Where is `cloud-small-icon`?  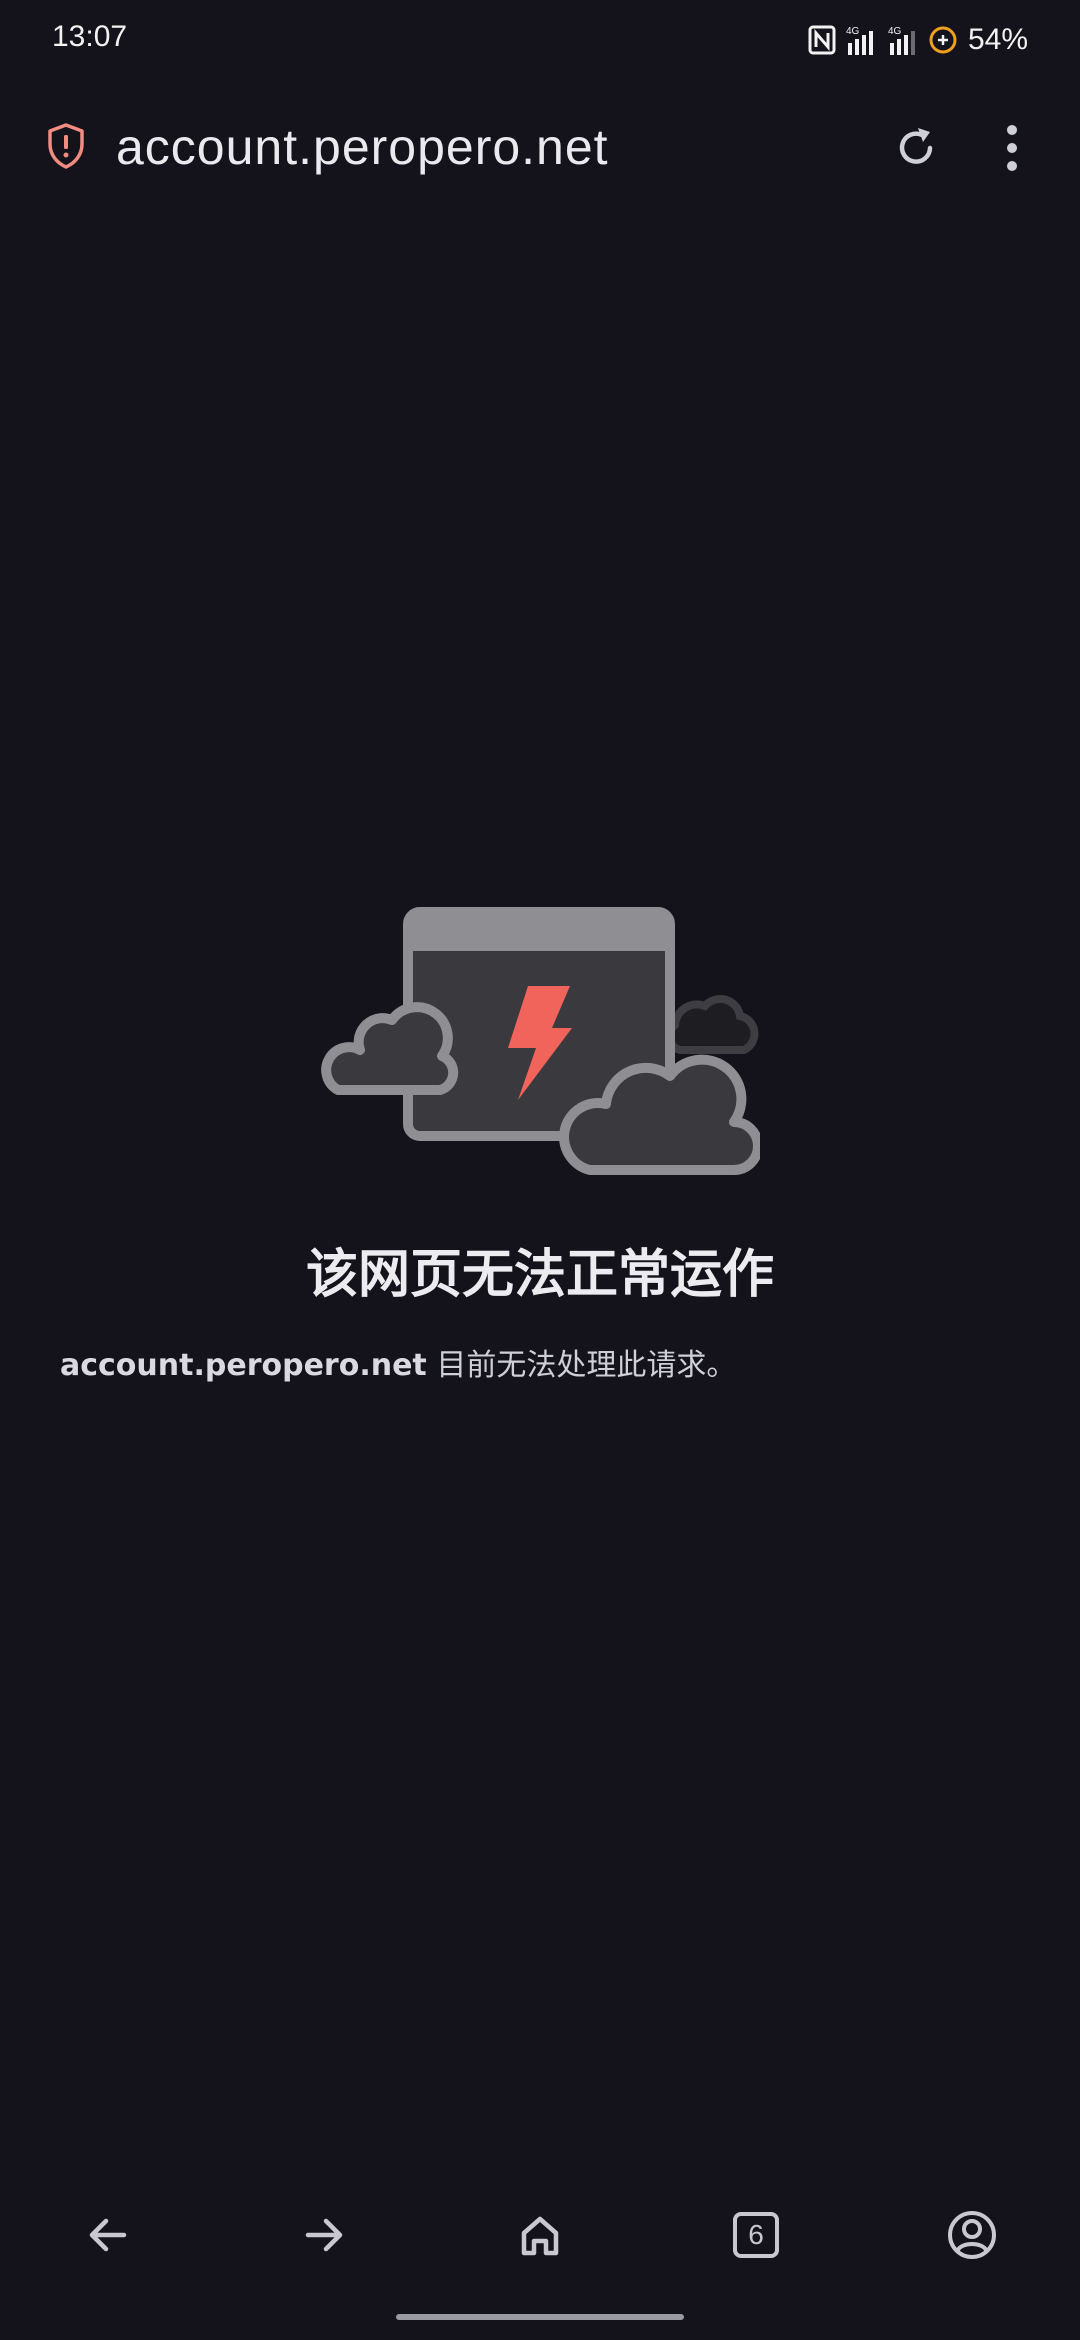 cloud-small-icon is located at coordinates (712, 1024).